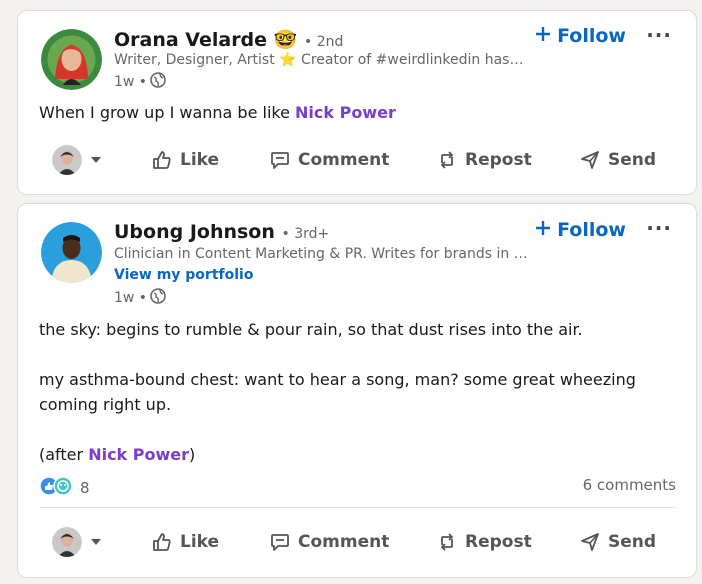 This screenshot has height=584, width=702. Describe the element at coordinates (167, 112) in the screenshot. I see `post-text: When I grow up I wanna be like` at that location.